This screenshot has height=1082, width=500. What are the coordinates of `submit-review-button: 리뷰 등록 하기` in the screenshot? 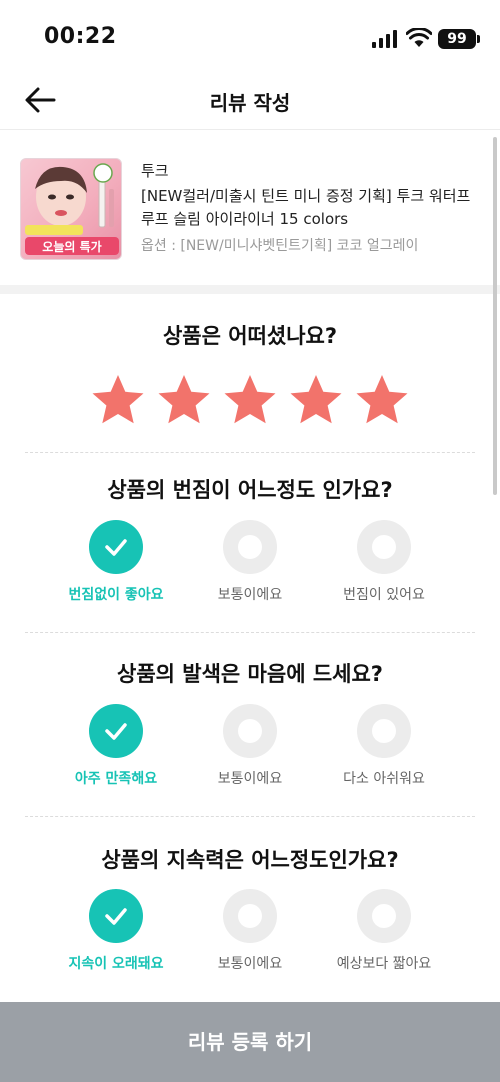 It's located at (250, 1042).